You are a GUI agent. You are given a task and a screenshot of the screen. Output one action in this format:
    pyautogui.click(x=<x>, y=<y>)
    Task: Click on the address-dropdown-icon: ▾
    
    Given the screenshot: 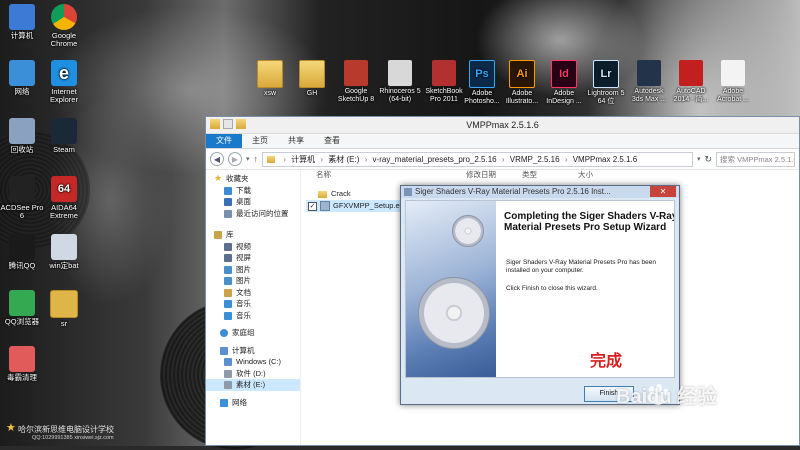 What is the action you would take?
    pyautogui.click(x=699, y=159)
    